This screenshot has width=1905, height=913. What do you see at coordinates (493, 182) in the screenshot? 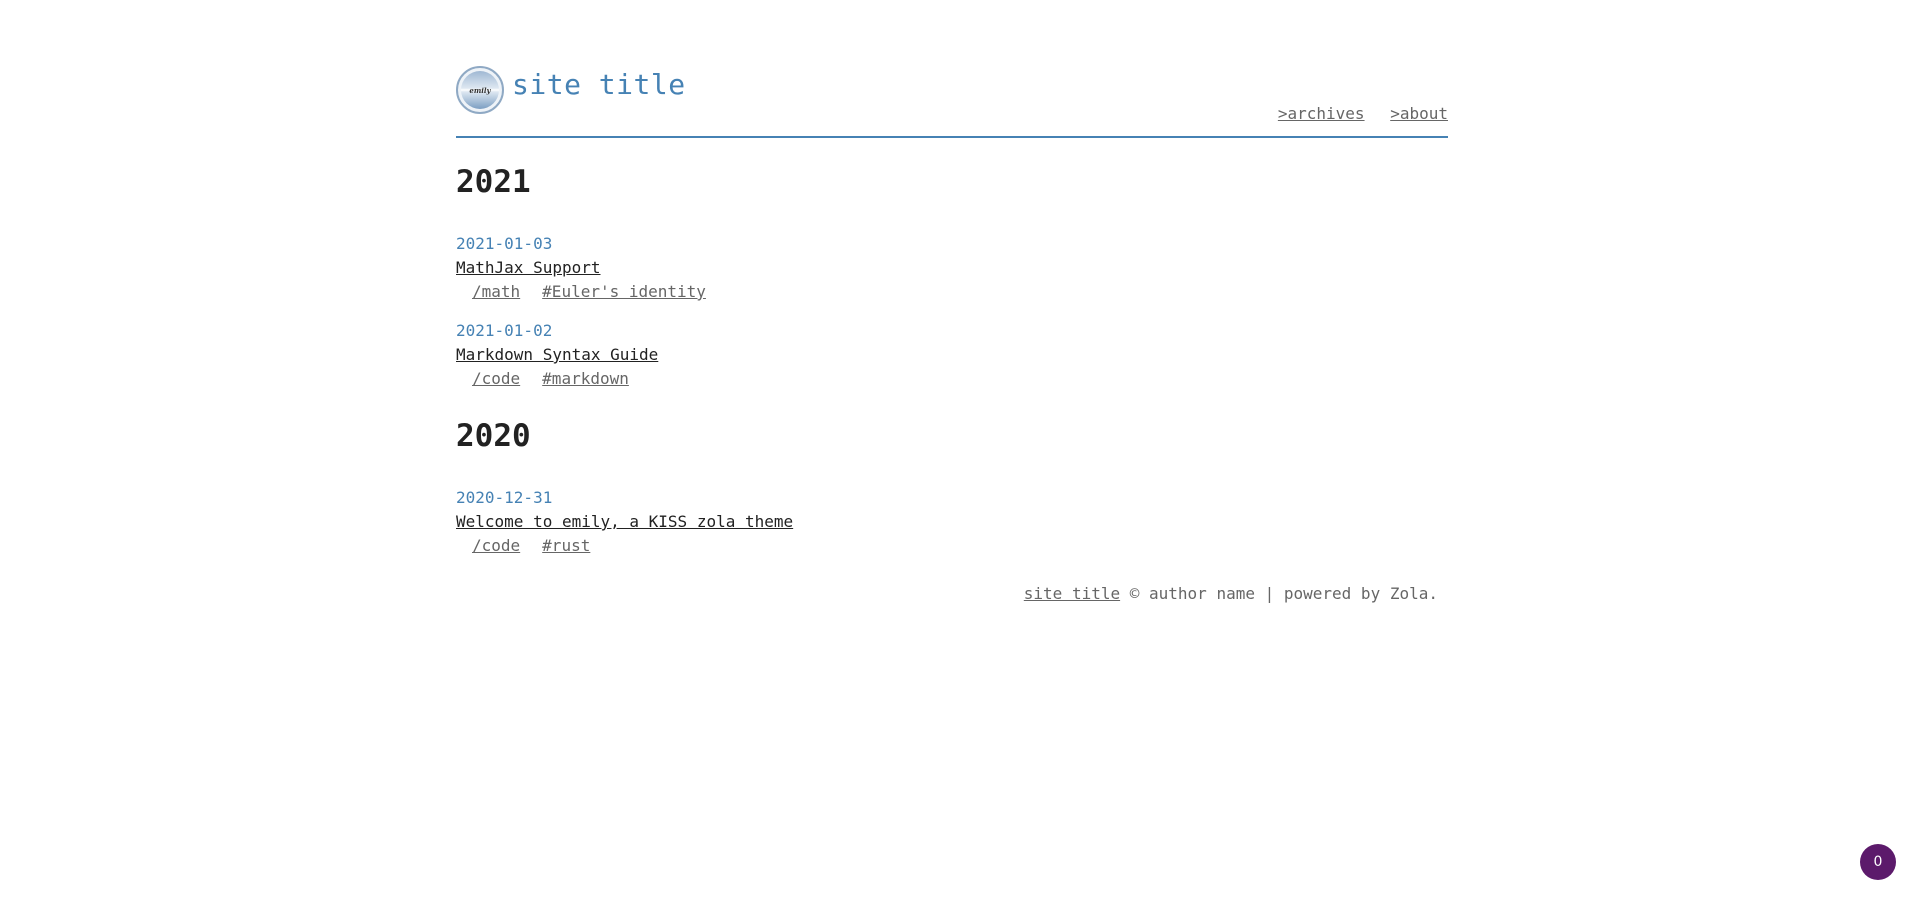
I see `year-heading: 2021` at bounding box center [493, 182].